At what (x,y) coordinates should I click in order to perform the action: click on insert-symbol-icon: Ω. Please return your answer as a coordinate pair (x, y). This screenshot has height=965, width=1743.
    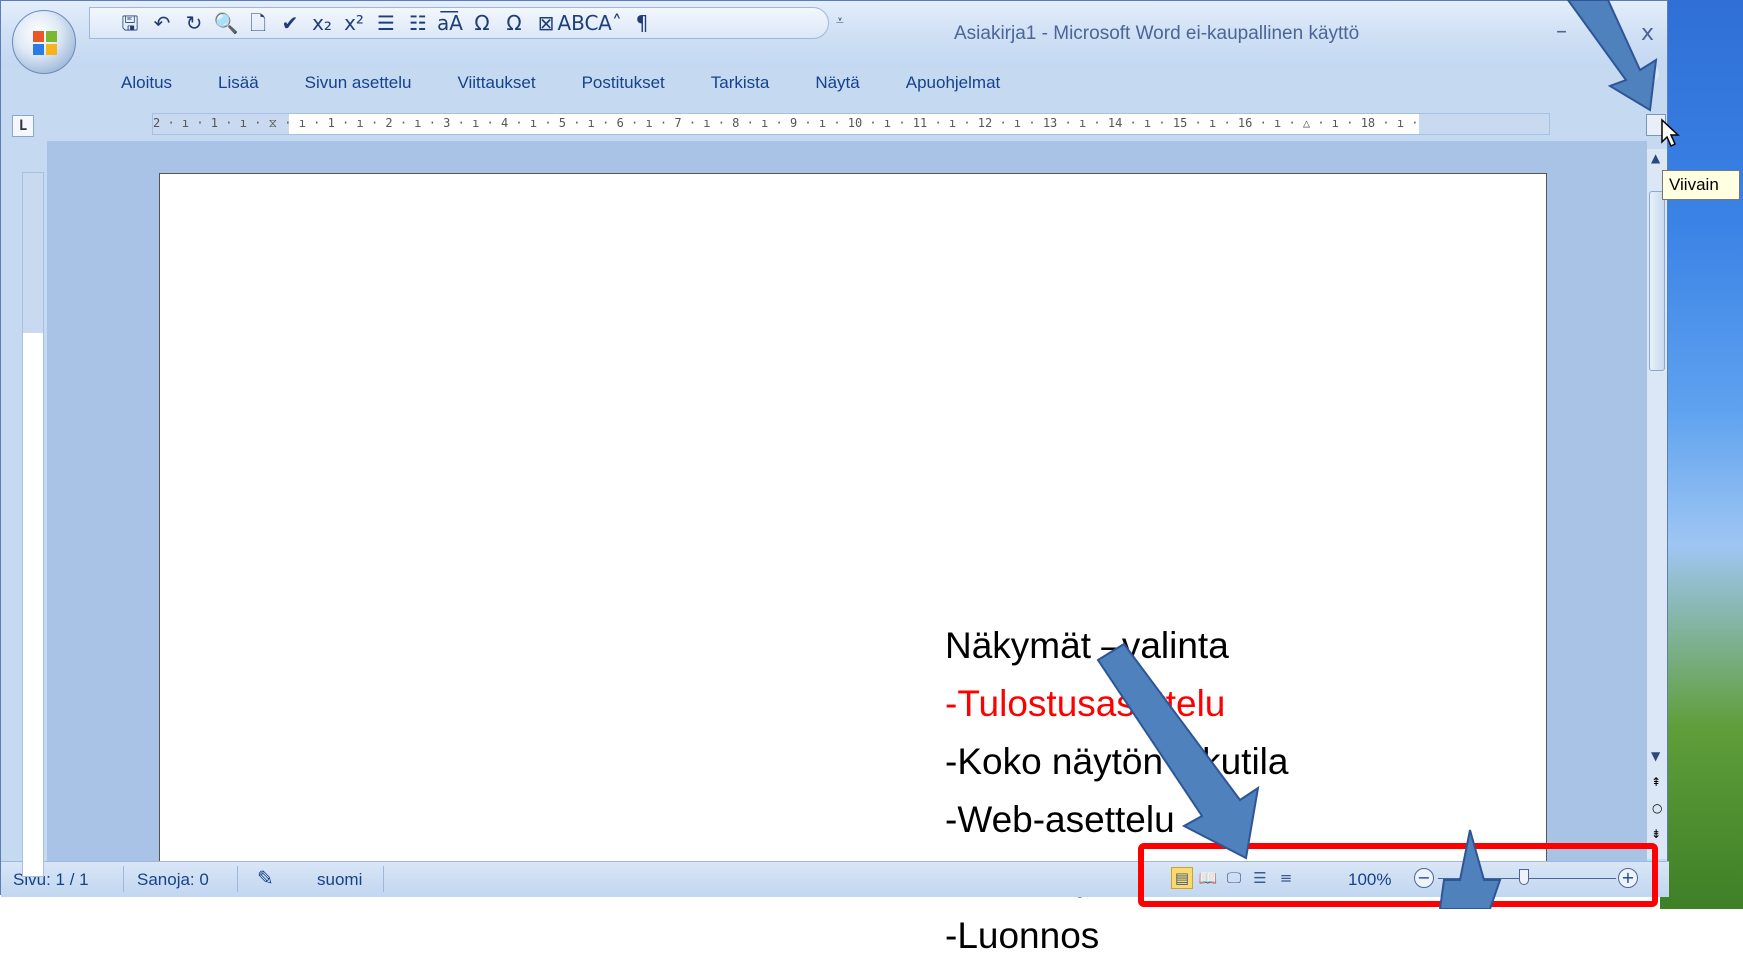
    Looking at the image, I should click on (514, 23).